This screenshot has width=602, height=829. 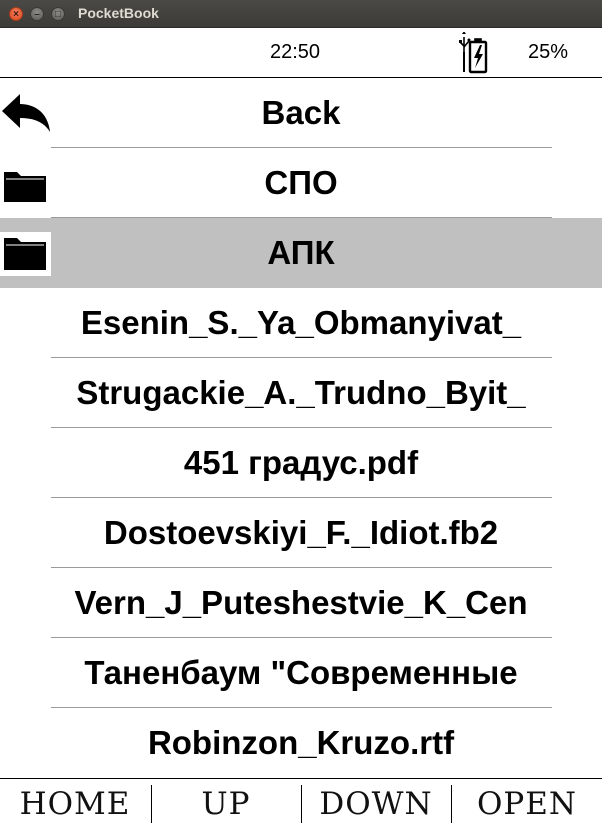 I want to click on list-item-file: Esenin_S._Ya_Obmanyivat_, so click(x=301, y=323).